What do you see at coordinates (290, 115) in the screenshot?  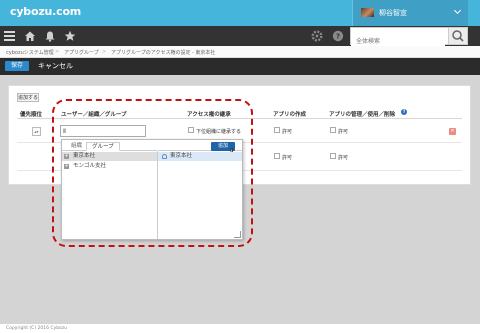 I see `column-header-create: アプリの作成` at bounding box center [290, 115].